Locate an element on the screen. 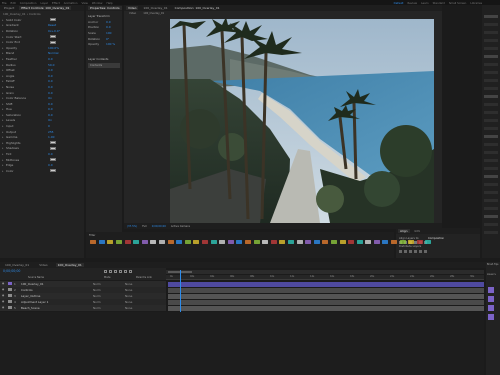 The image size is (500, 375). layer-row: ● 3 Layer_Outline Norm None is located at coordinates (83, 296).